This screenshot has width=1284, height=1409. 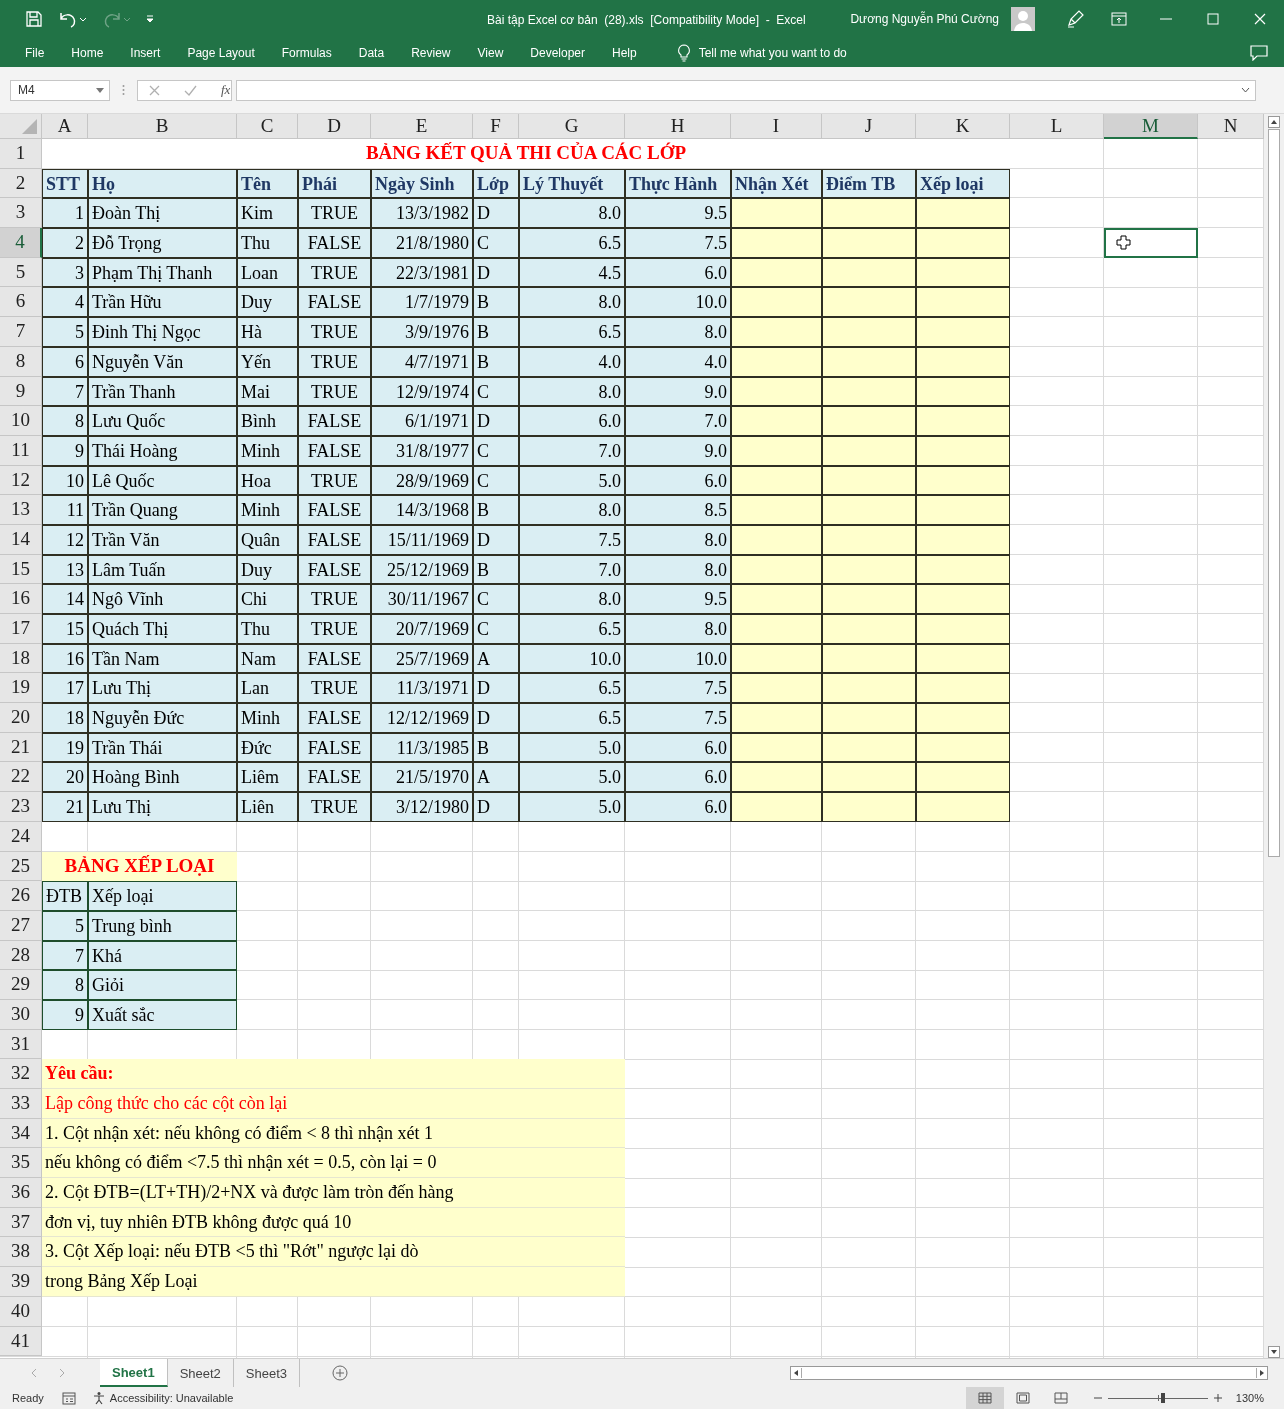 What do you see at coordinates (1151, 243) in the screenshot?
I see `selected-cell` at bounding box center [1151, 243].